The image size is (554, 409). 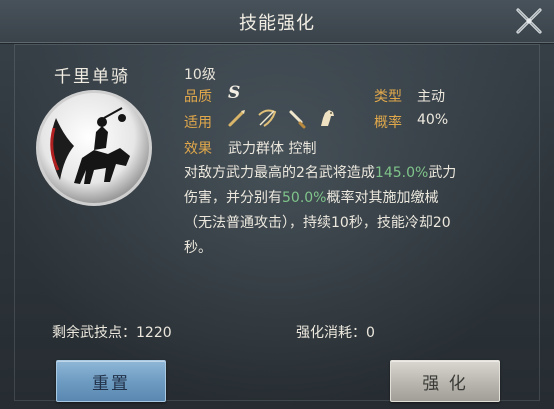 What do you see at coordinates (94, 148) in the screenshot?
I see `skill-portrait-icon` at bounding box center [94, 148].